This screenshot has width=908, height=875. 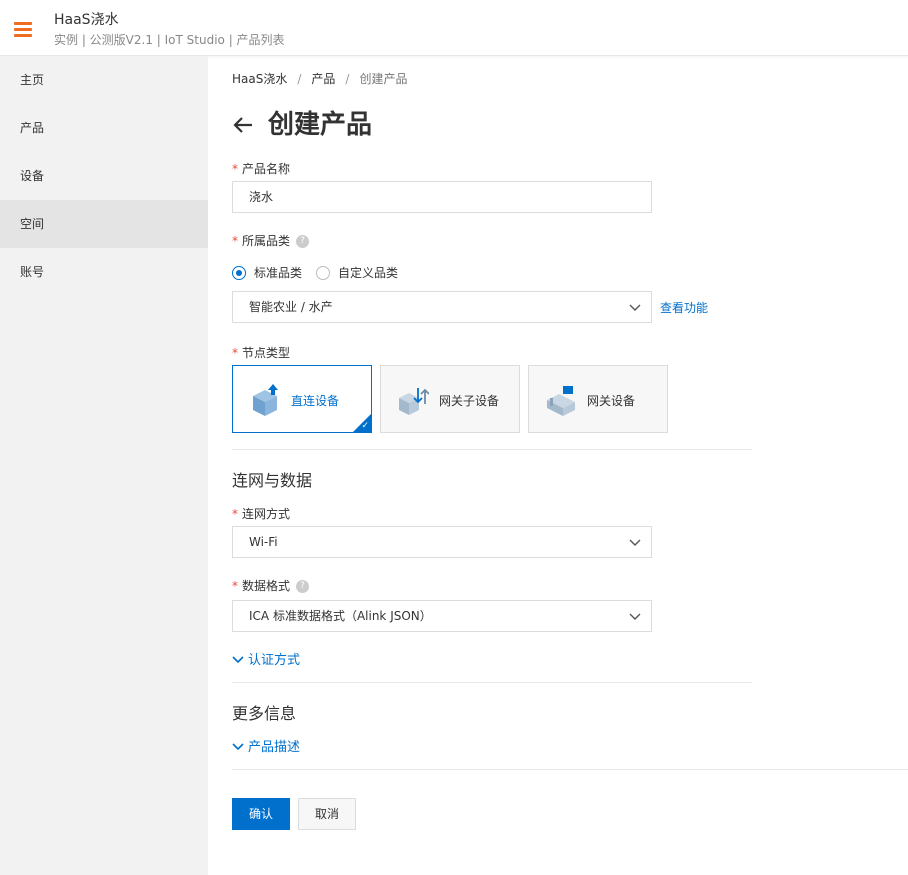 I want to click on radio-unchecked-icon, so click(x=323, y=272).